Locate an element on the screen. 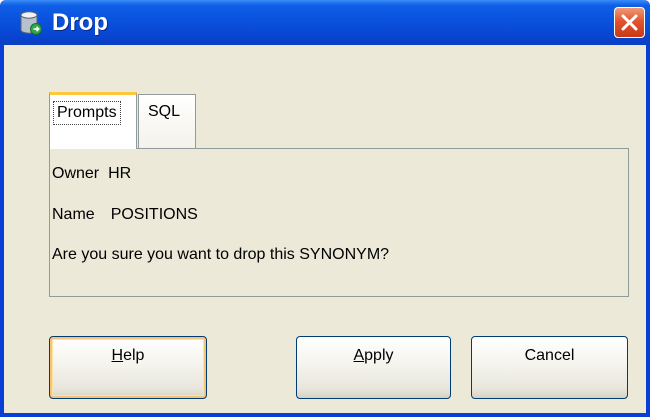 The height and width of the screenshot is (417, 650). tab-prompts: Prompts is located at coordinates (93, 120).